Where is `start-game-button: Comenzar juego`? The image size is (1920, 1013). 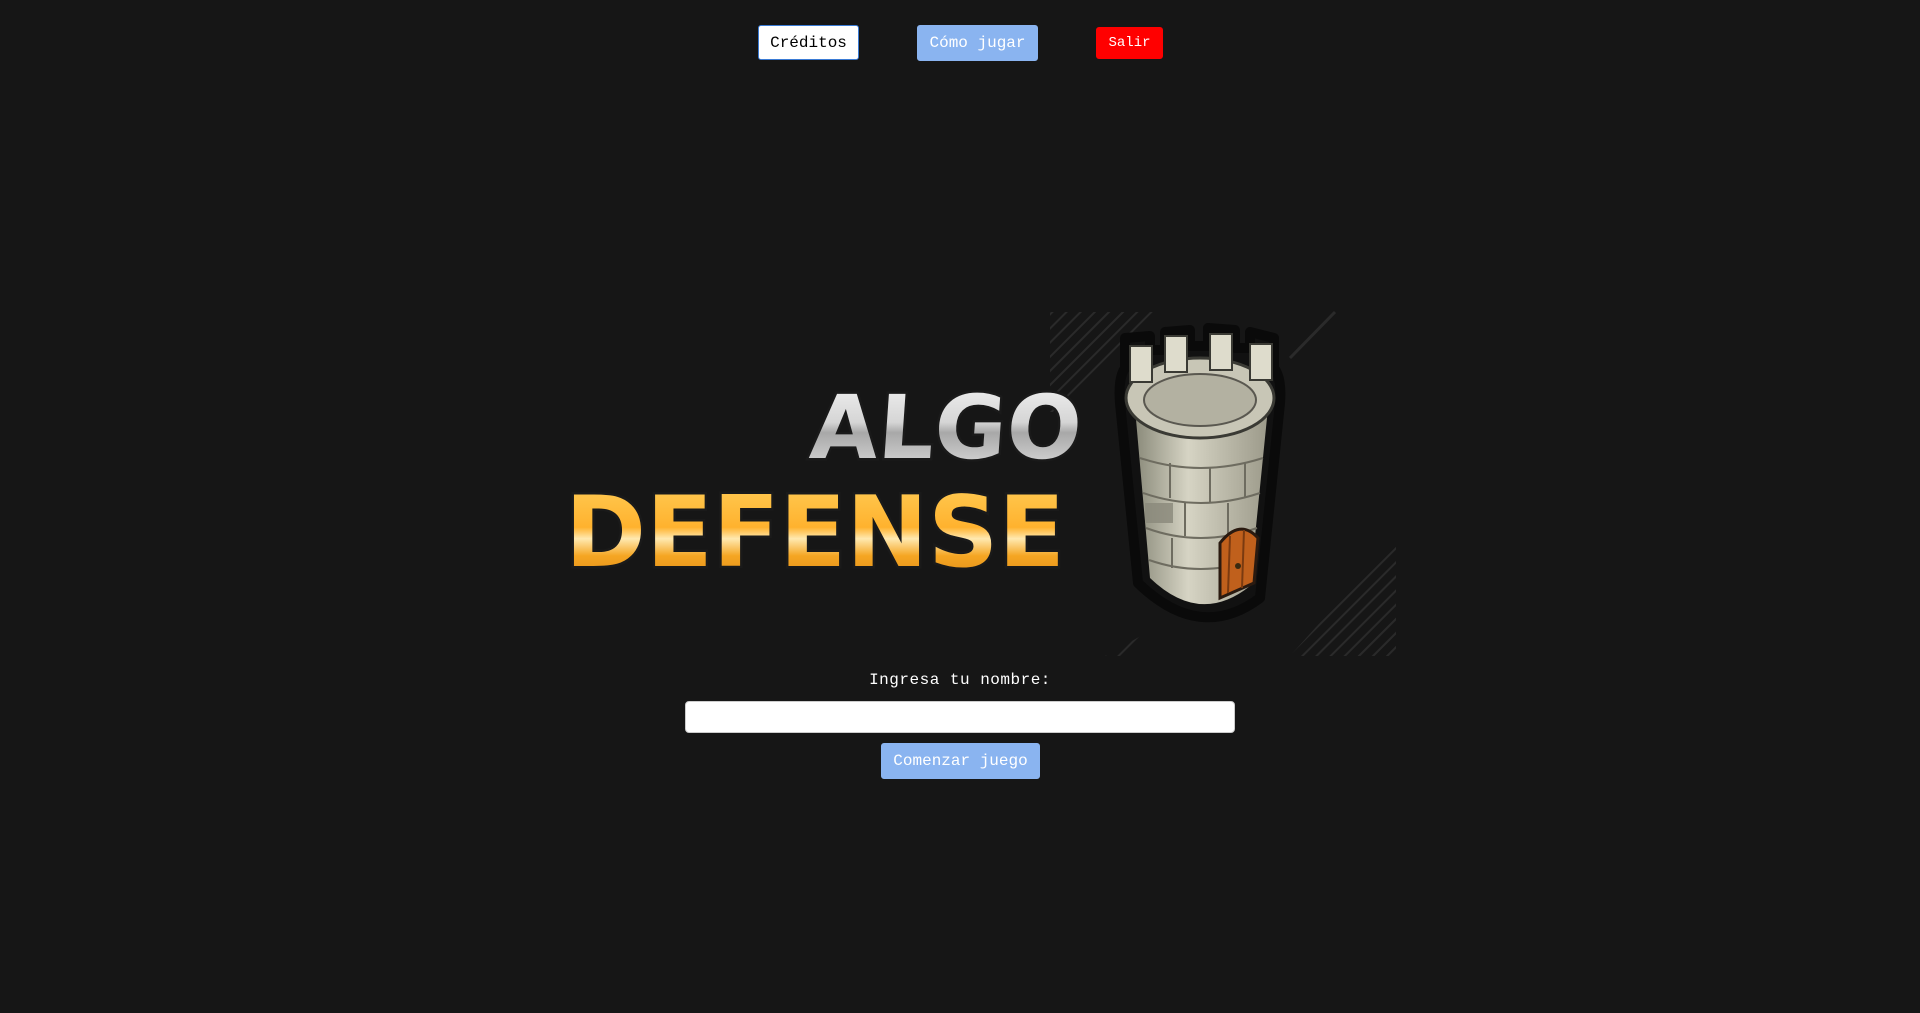
start-game-button: Comenzar juego is located at coordinates (960, 761).